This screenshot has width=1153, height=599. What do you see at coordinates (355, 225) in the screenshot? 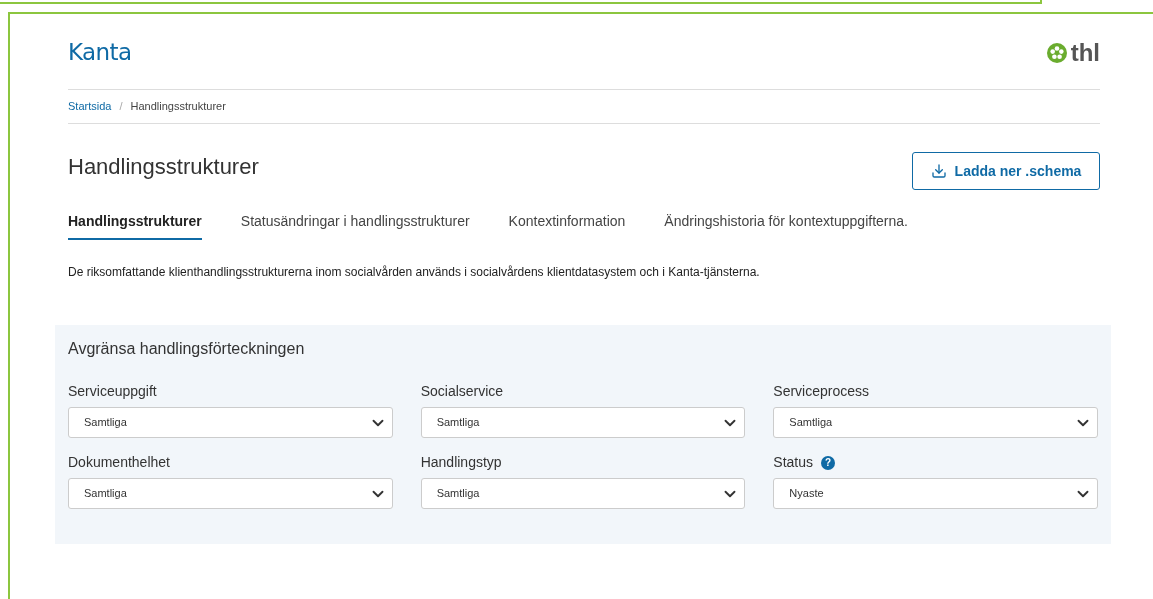
I see `tab: Statusändringar i handlingsstrukturer` at bounding box center [355, 225].